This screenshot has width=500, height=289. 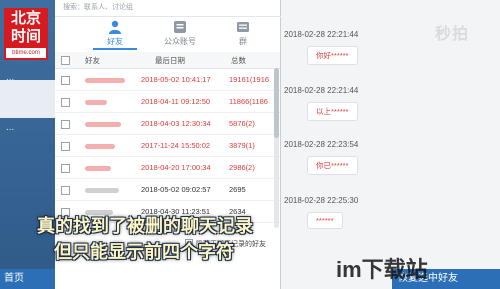 What do you see at coordinates (243, 41) in the screenshot?
I see `tab-groups-label: 群` at bounding box center [243, 41].